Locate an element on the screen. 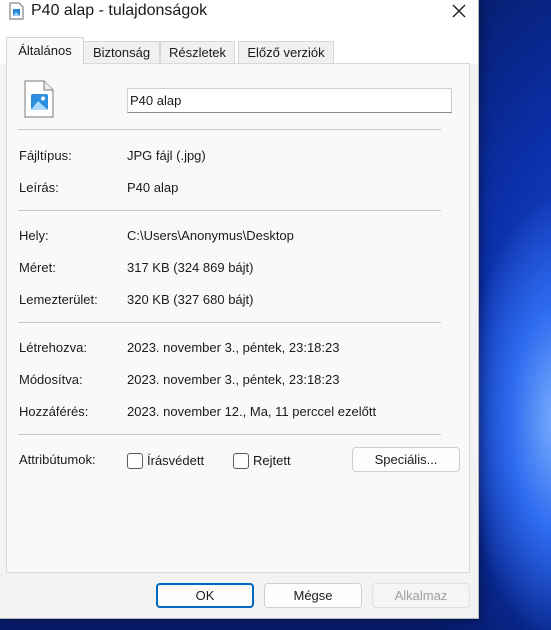 The height and width of the screenshot is (630, 551). readonly-checkbox: Írásvédett is located at coordinates (172, 462).